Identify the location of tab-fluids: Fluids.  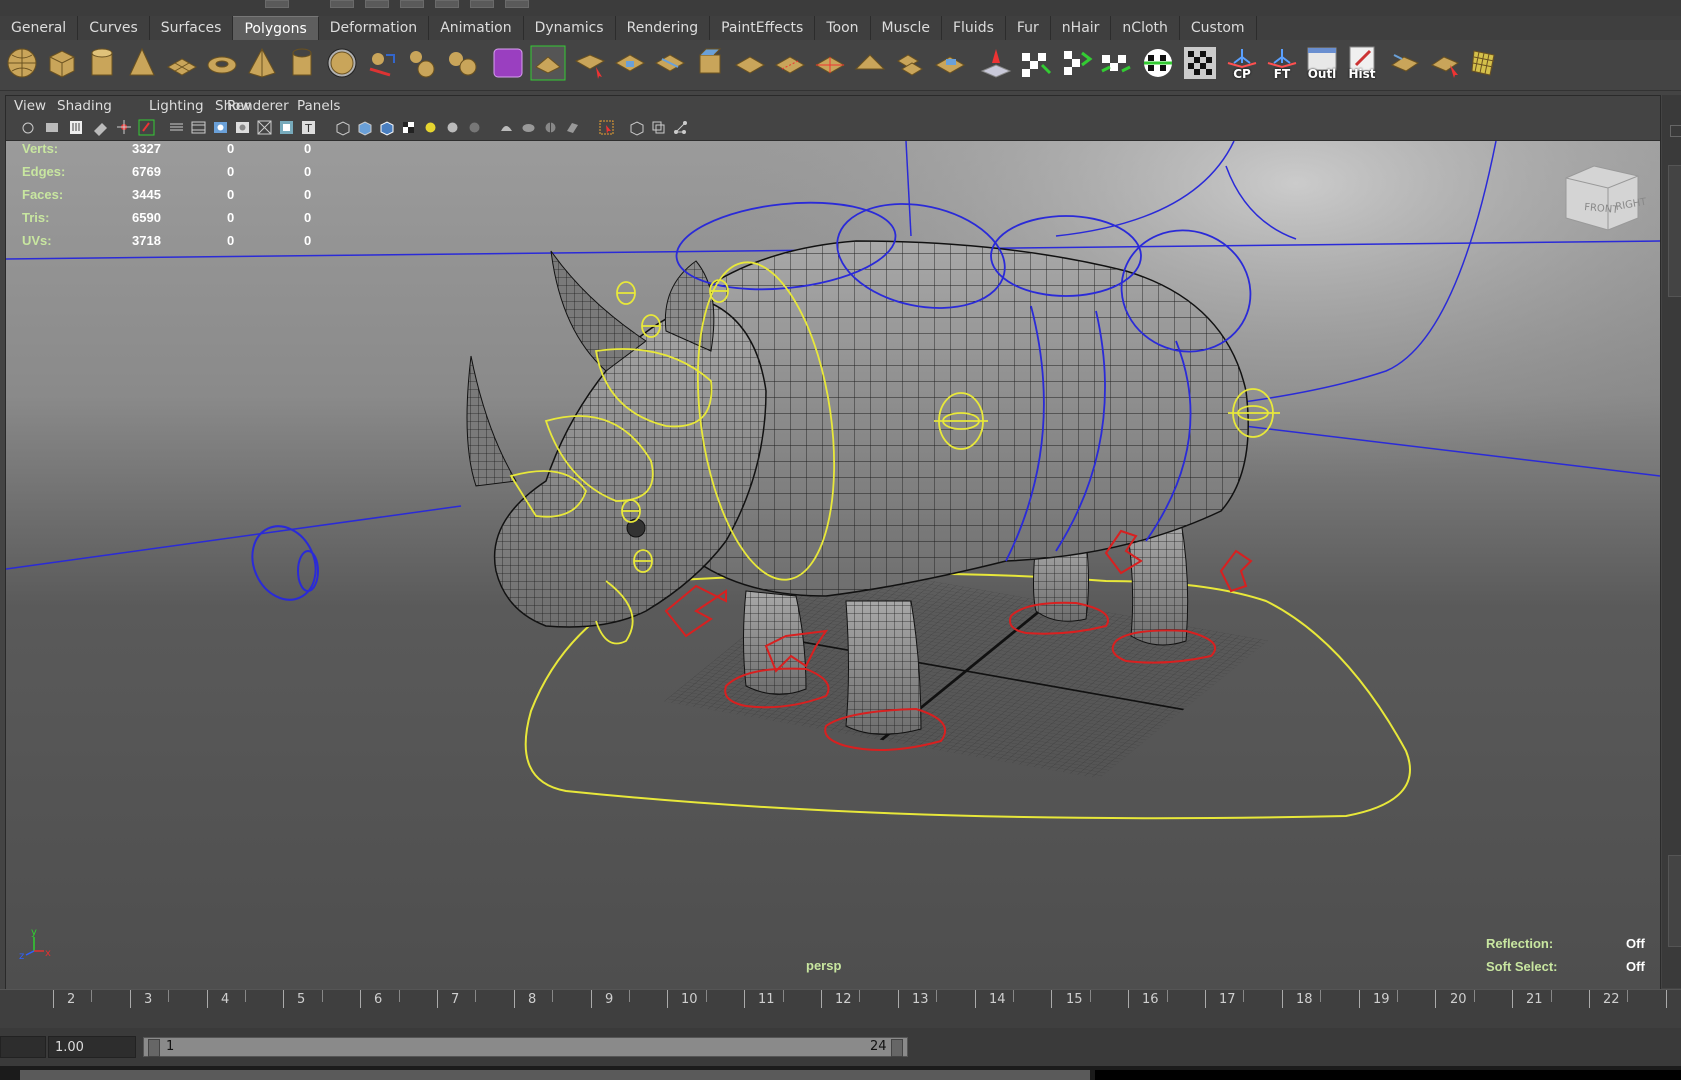
(974, 28).